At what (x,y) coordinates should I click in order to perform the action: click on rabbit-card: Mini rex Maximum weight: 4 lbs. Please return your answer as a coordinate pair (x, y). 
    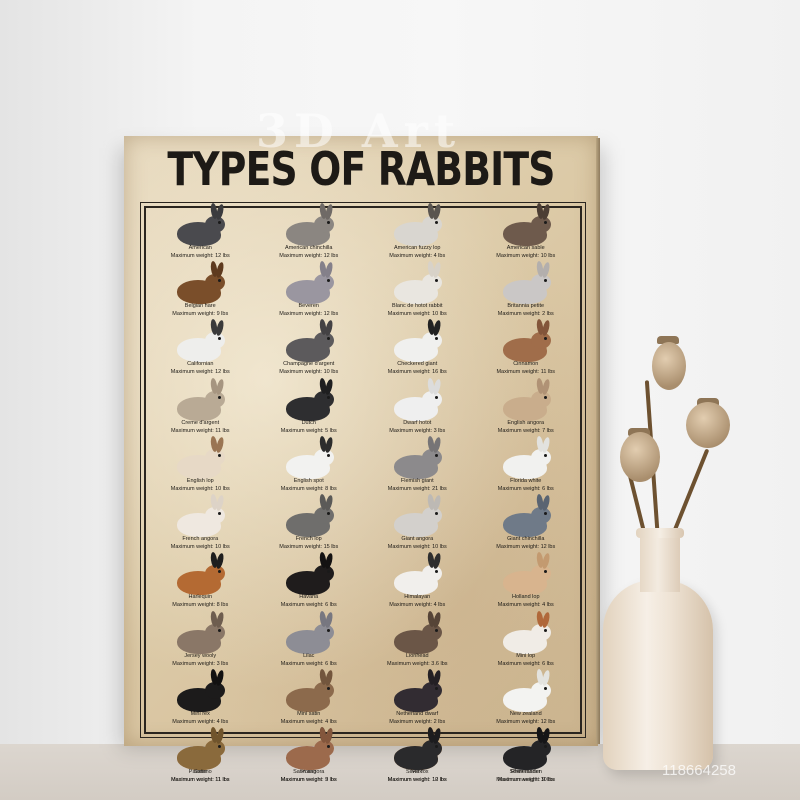
    Looking at the image, I should click on (200, 700).